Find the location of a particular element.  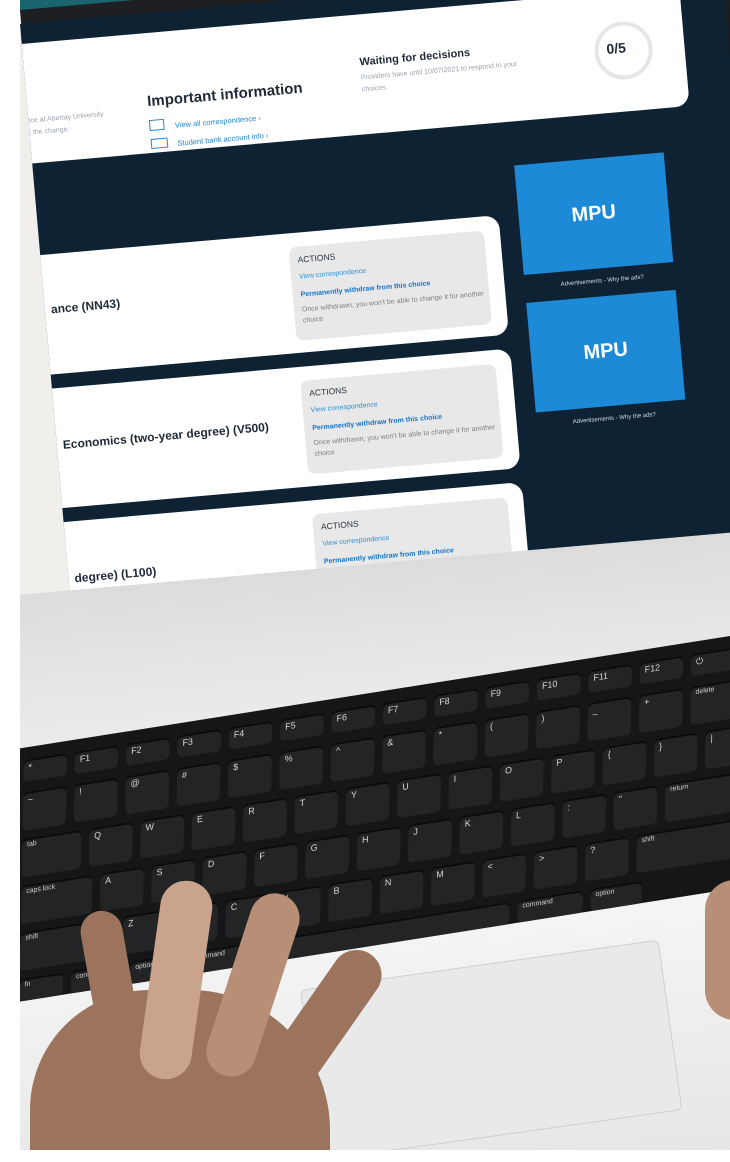

key: K is located at coordinates (481, 832).